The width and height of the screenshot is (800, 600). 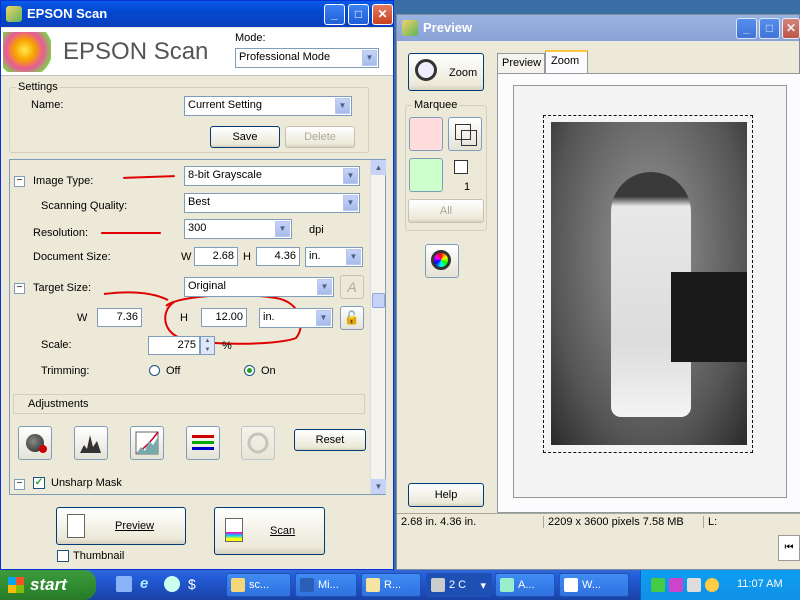 I want to click on image-type-label: Image Type:, so click(x=63, y=181).